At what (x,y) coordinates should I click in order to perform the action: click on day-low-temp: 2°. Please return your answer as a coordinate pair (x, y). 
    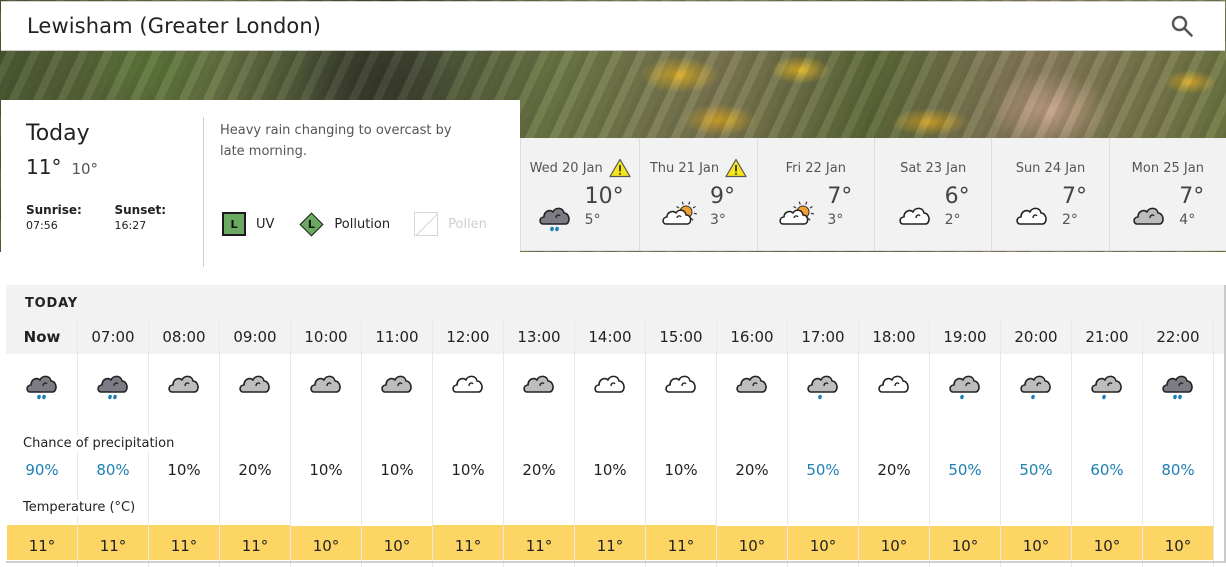
    Looking at the image, I should click on (952, 220).